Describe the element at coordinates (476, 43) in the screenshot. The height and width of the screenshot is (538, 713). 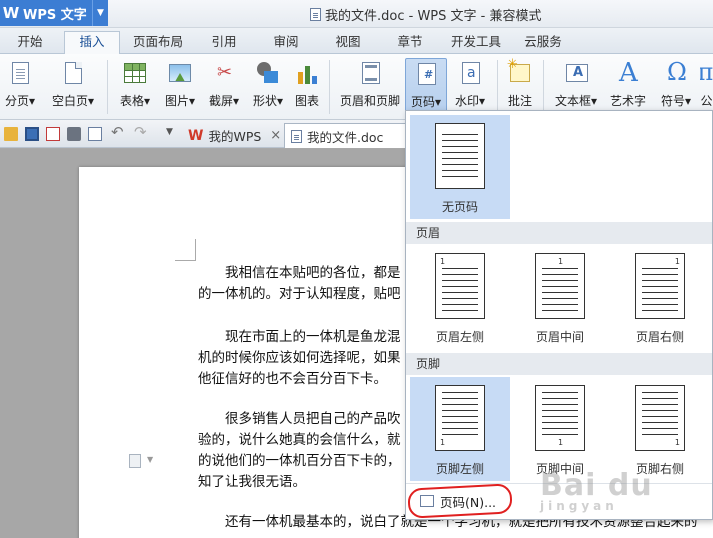
I see `tab-developer: 开发工具` at that location.